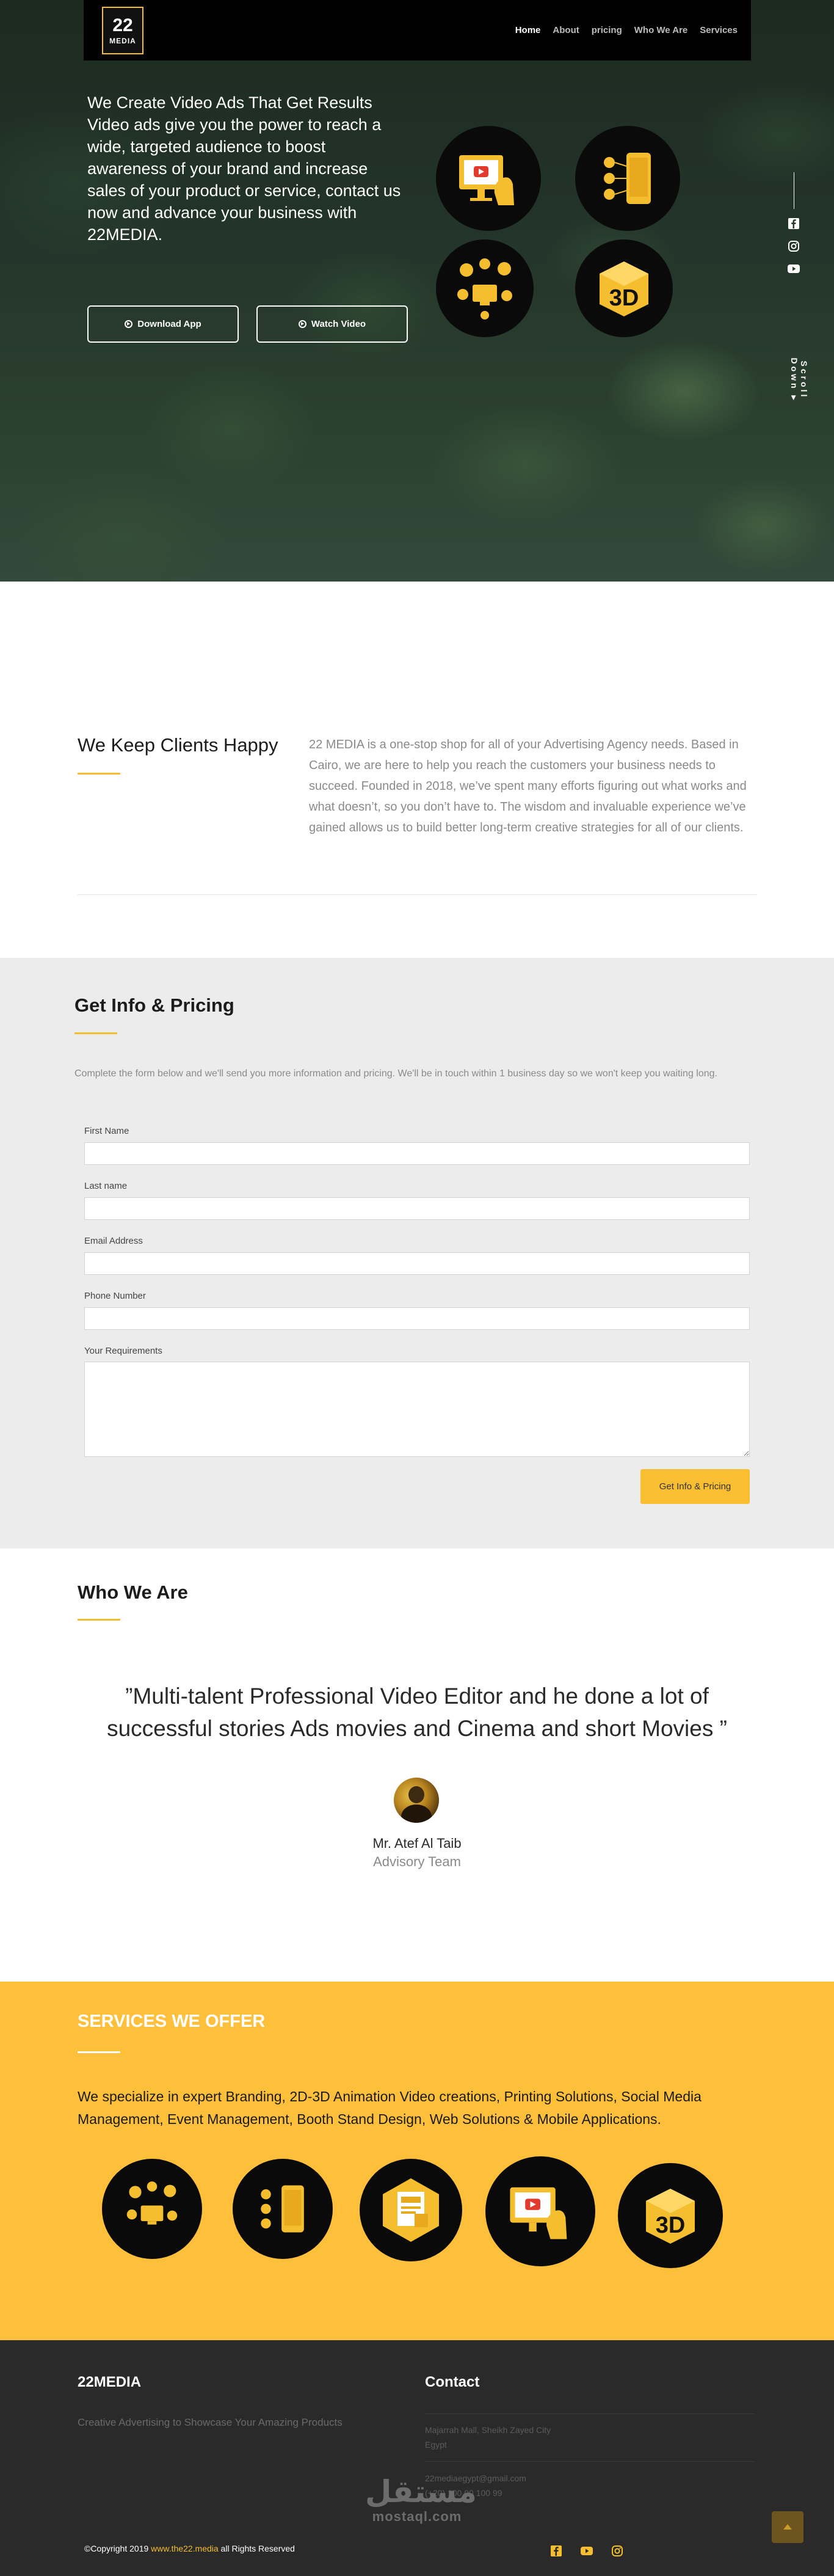 This screenshot has width=834, height=2576. What do you see at coordinates (556, 2551) in the screenshot?
I see `footer-facebook-icon` at bounding box center [556, 2551].